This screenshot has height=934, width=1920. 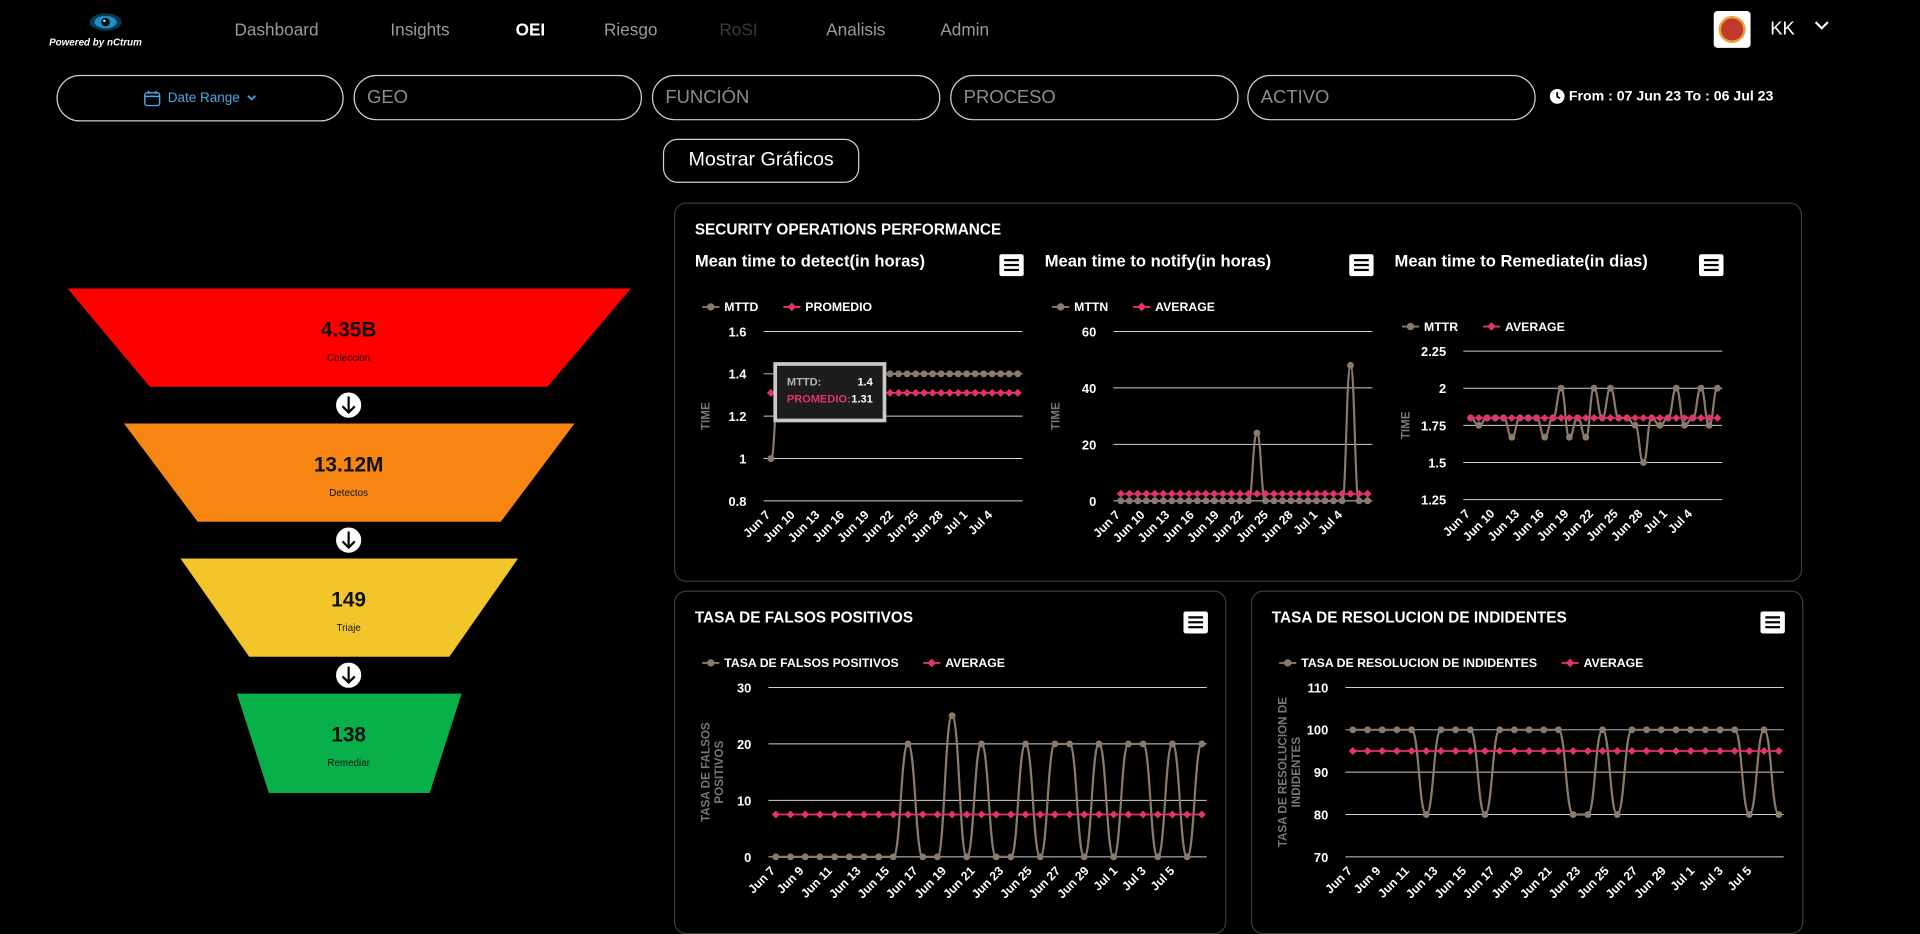 What do you see at coordinates (730, 307) in the screenshot?
I see `legend-series: MTTD` at bounding box center [730, 307].